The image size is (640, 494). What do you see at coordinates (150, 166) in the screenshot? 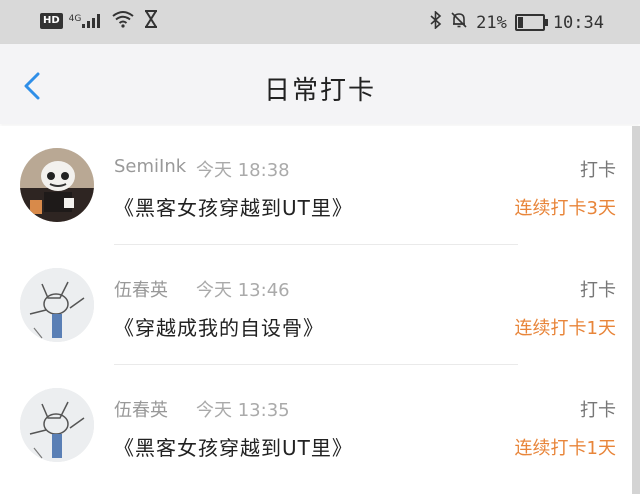
I see `user-name: SemiInk` at bounding box center [150, 166].